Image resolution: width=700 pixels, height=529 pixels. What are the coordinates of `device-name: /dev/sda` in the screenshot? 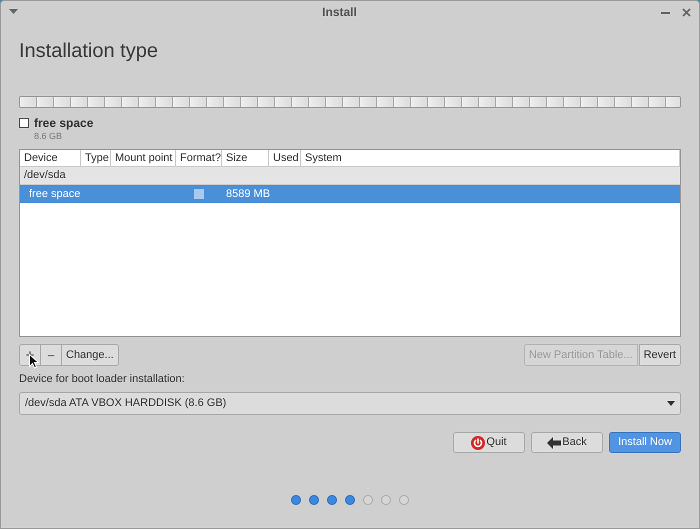 It's located at (45, 176).